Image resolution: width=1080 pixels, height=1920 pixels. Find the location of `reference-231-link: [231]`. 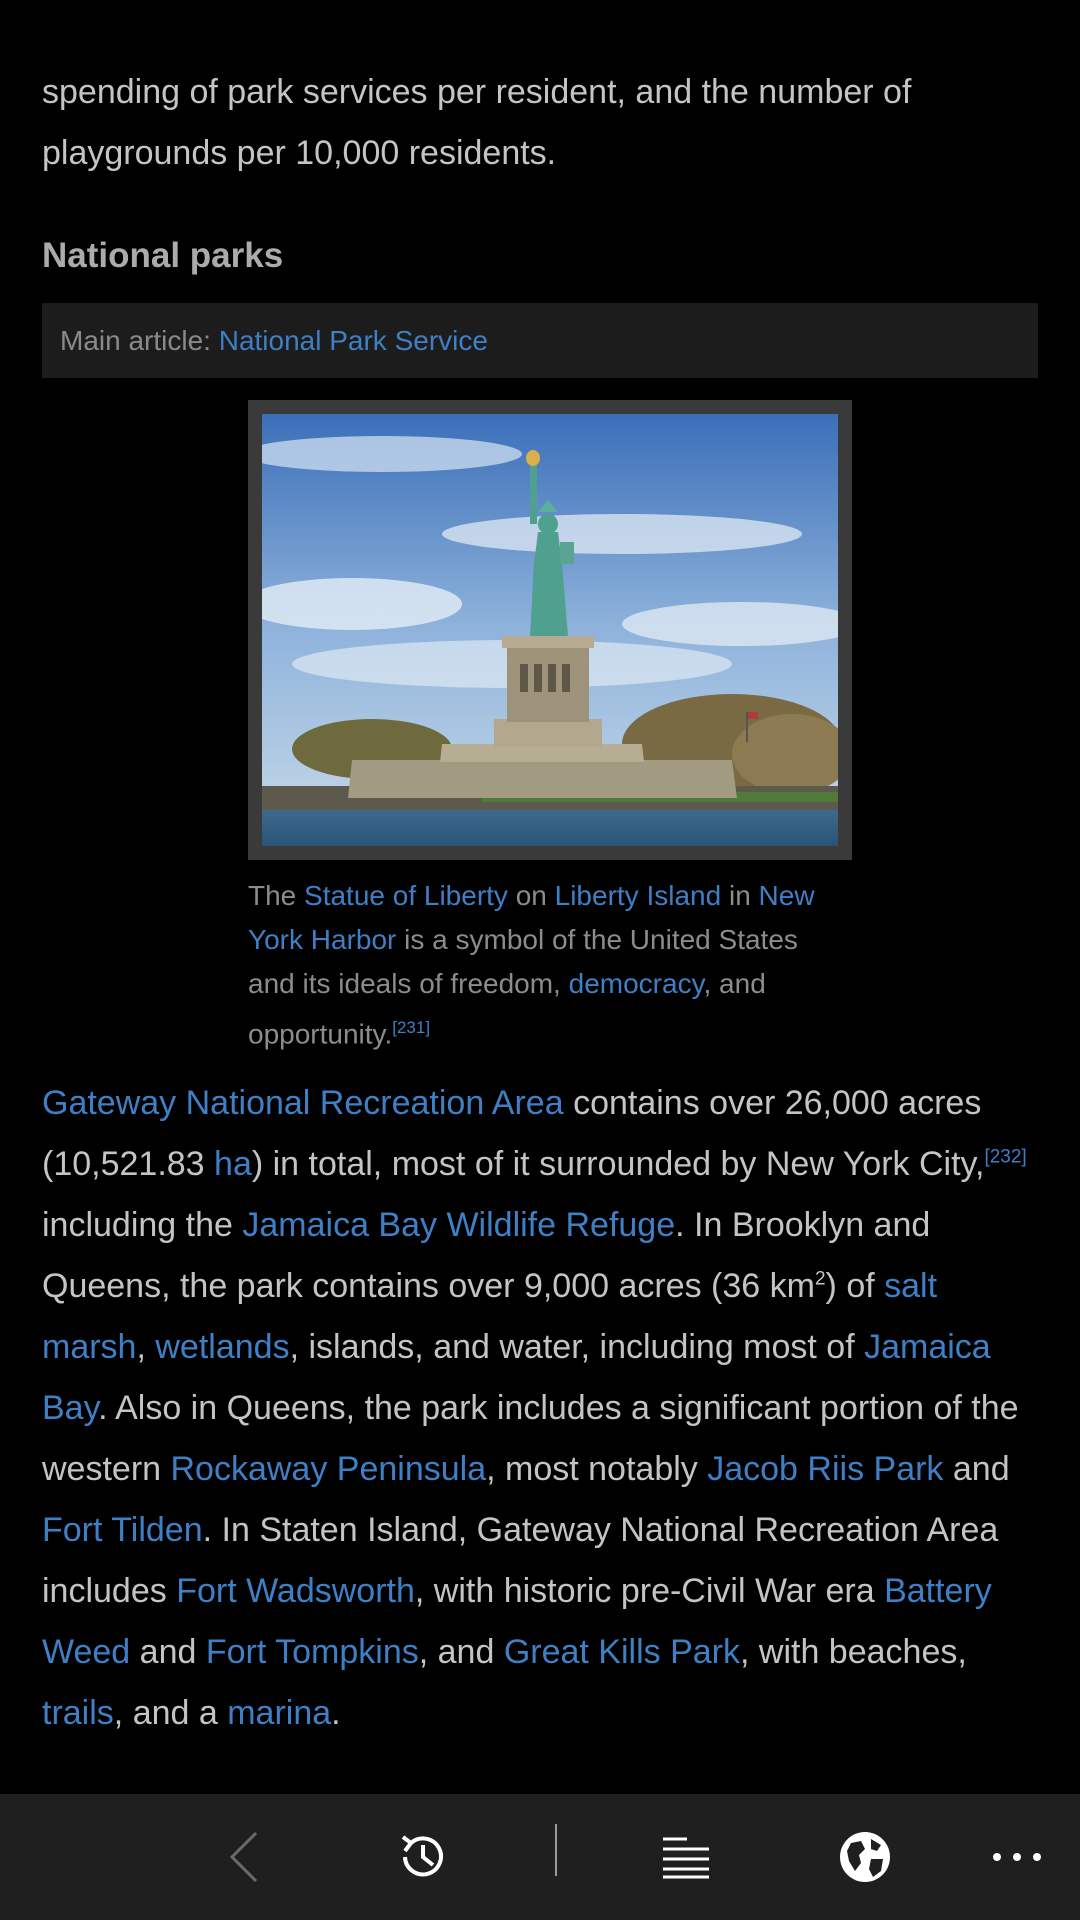

reference-231-link: [231] is located at coordinates (411, 1027).